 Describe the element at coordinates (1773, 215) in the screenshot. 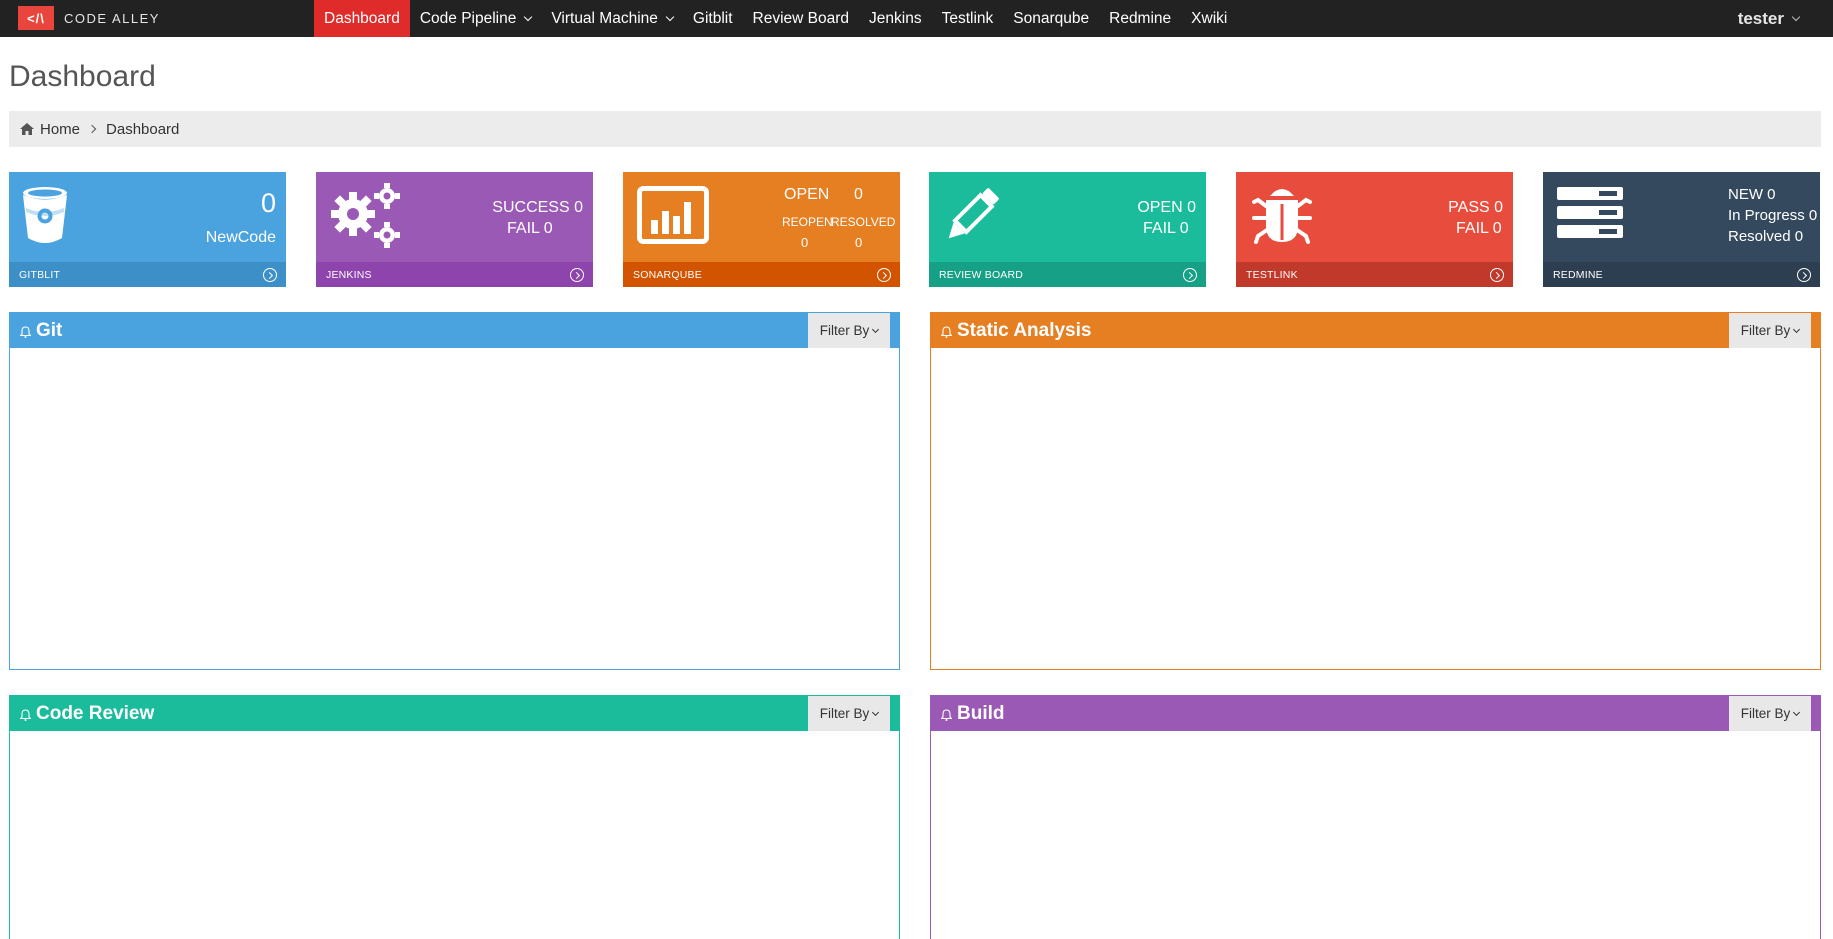

I see `redmine-in-progress: In Progress 0` at that location.